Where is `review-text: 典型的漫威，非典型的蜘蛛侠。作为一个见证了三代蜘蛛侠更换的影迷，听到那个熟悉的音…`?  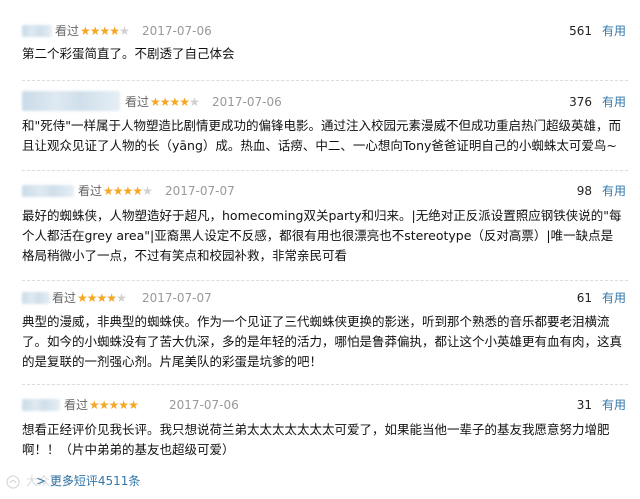
review-text: 典型的漫威，非典型的蜘蛛侠。作为一个见证了三代蜘蛛侠更换的影迷，听到那个熟悉的音… is located at coordinates (322, 341).